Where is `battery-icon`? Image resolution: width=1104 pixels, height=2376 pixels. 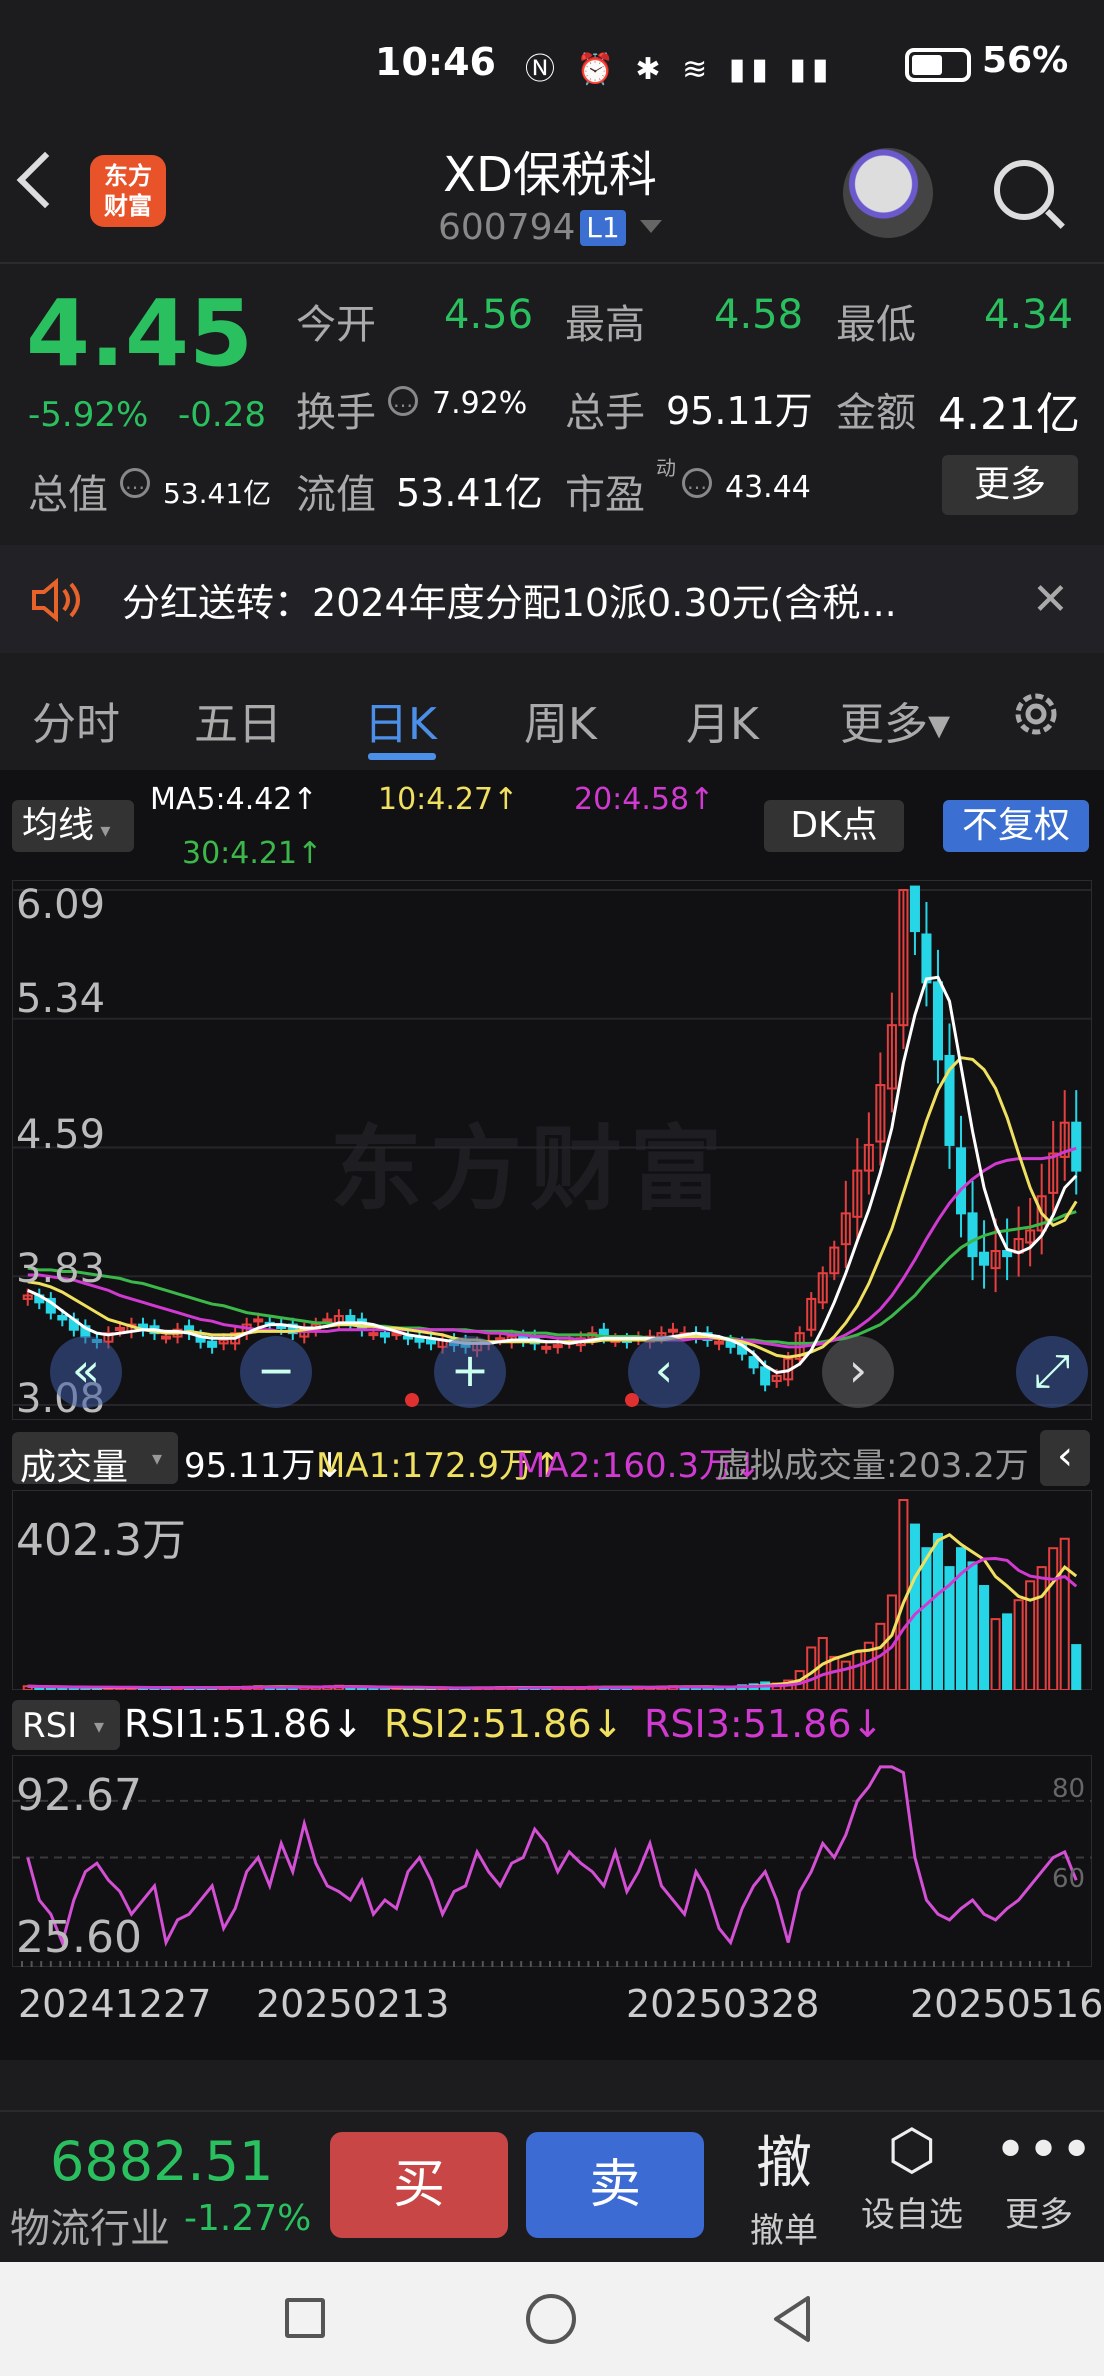 battery-icon is located at coordinates (938, 65).